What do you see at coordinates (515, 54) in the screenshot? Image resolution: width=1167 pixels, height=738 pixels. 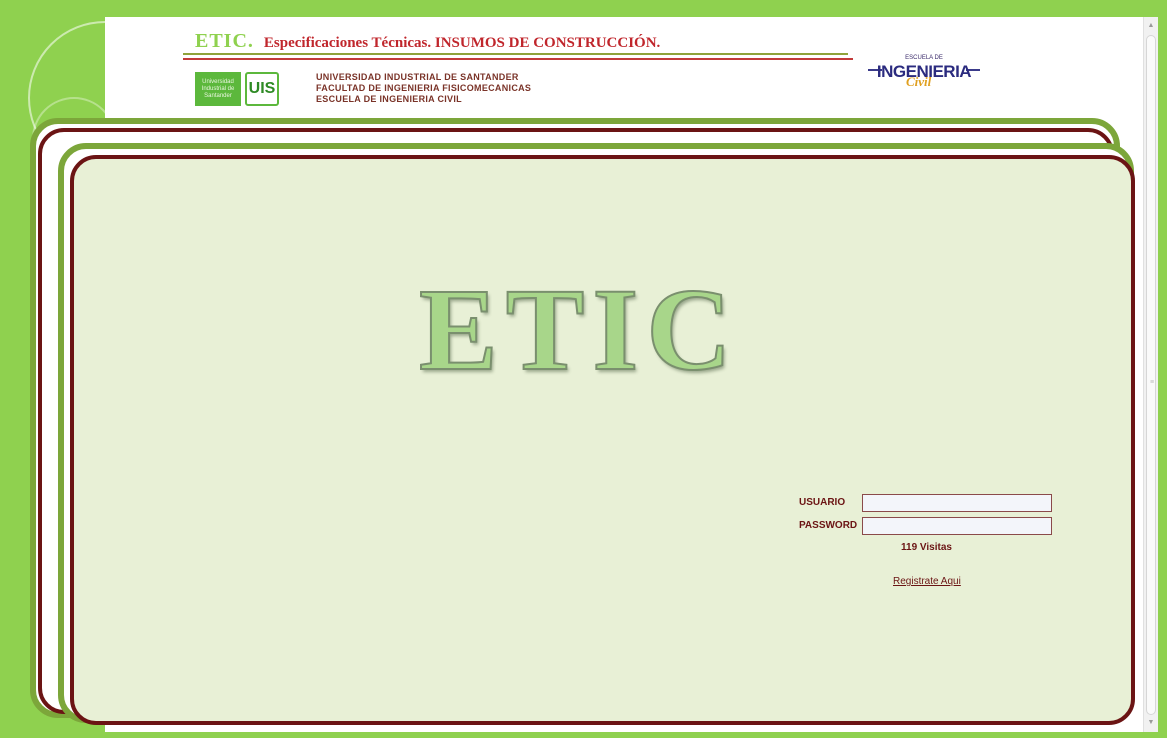 I see `header-divider-green` at bounding box center [515, 54].